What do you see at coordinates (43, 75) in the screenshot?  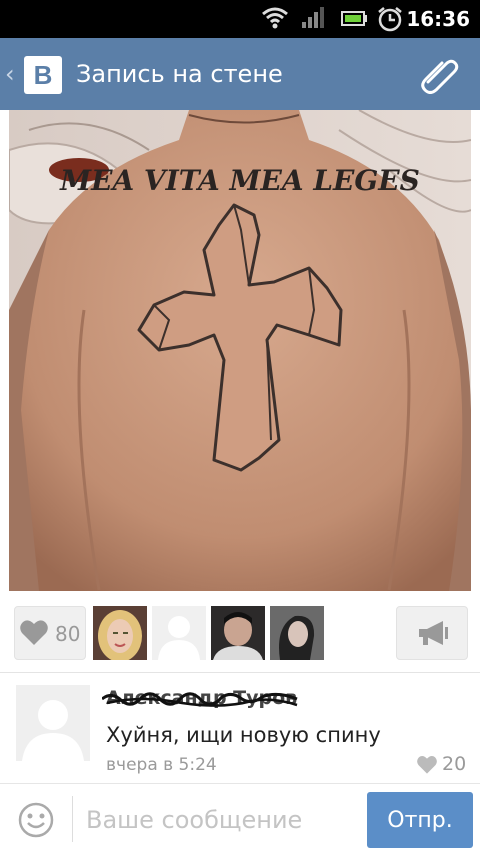 I see `vk-logo: B` at bounding box center [43, 75].